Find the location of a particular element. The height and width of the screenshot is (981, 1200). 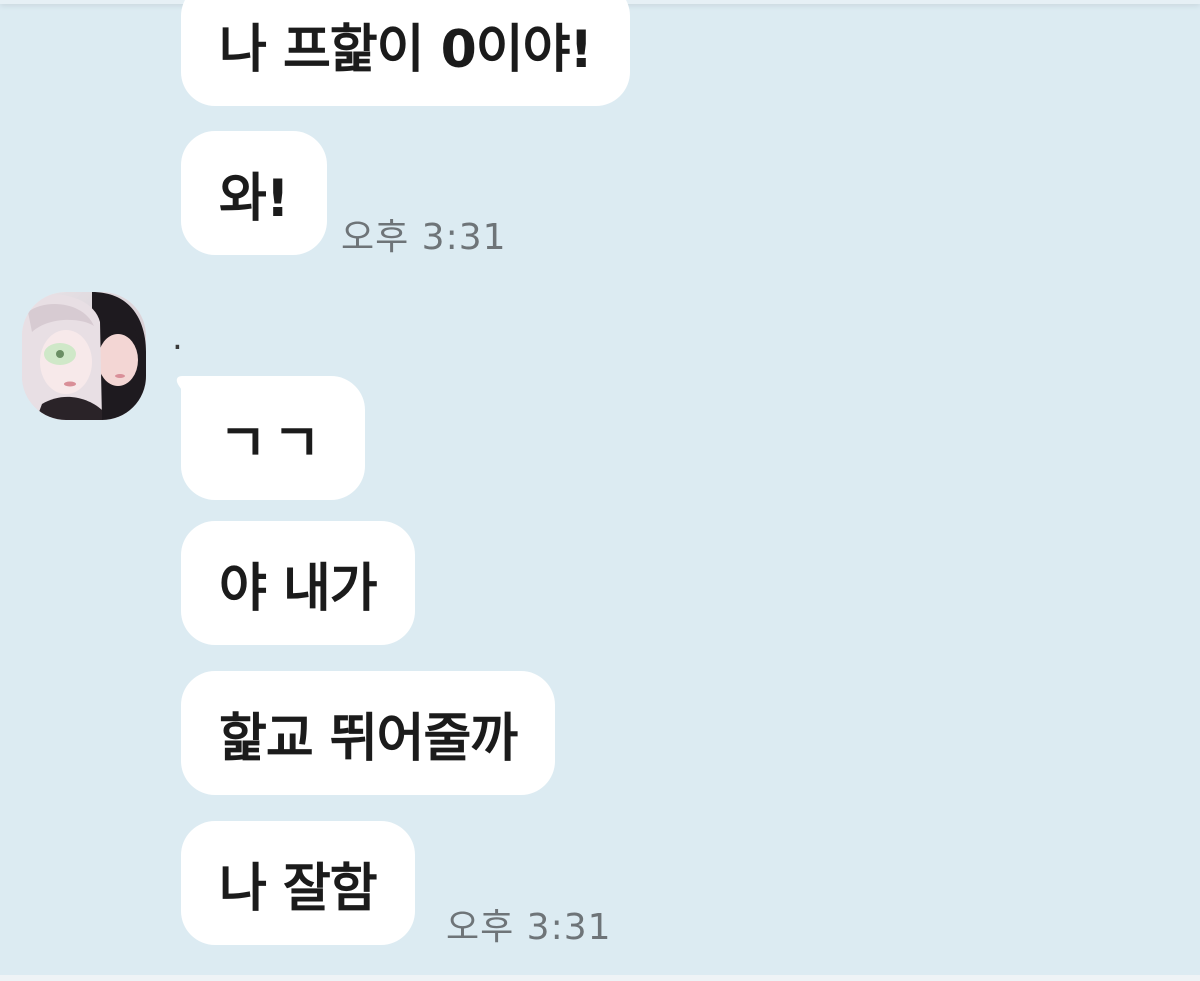

message-bubble: 와! is located at coordinates (254, 193).